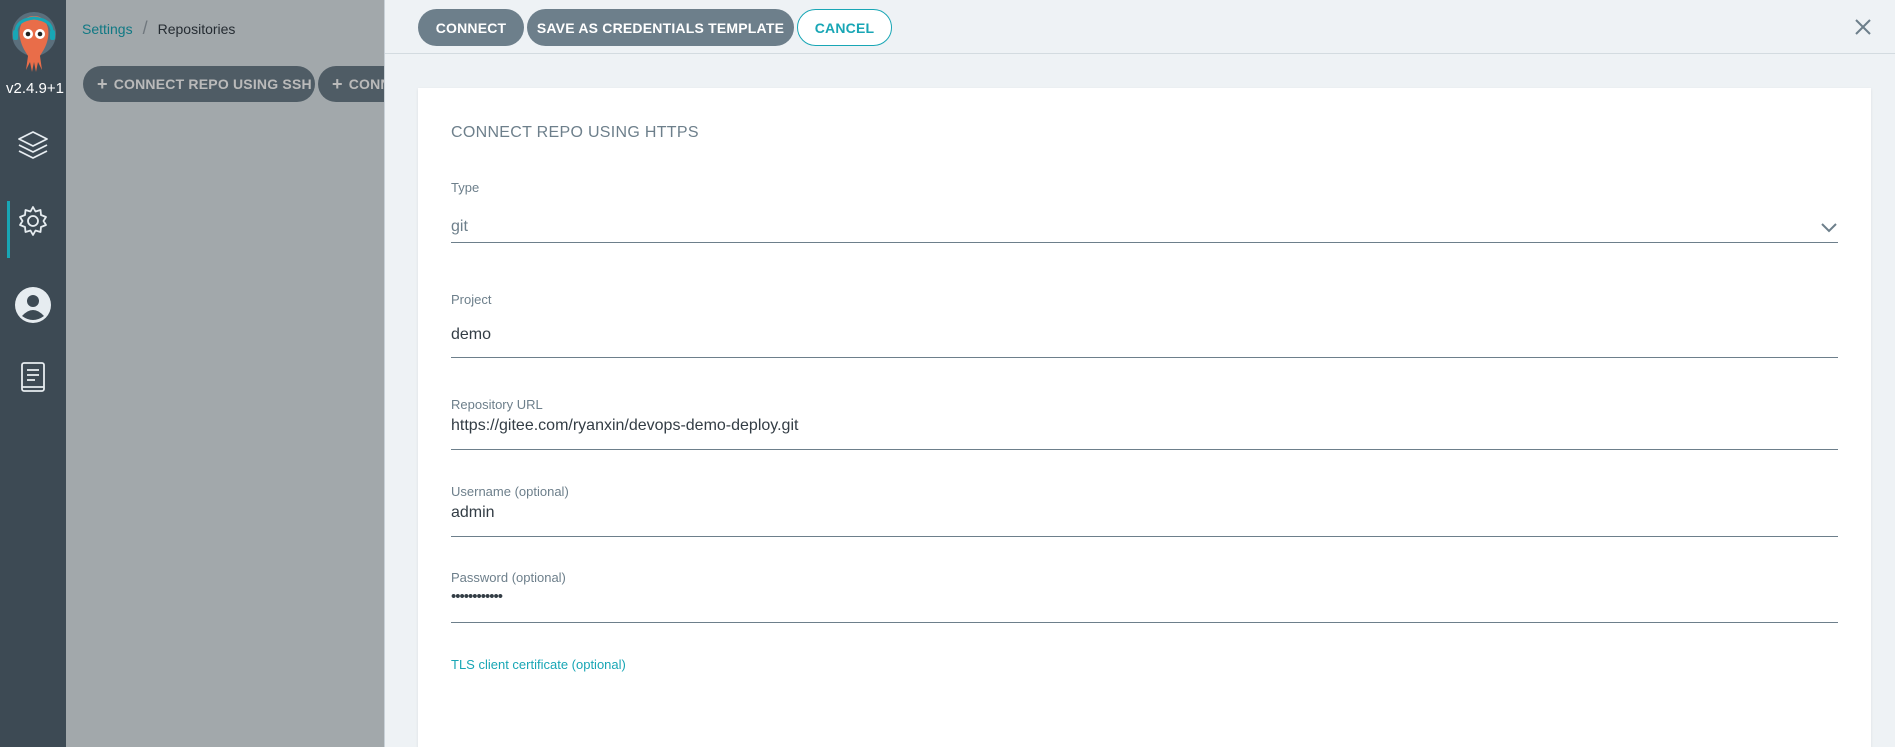  What do you see at coordinates (471, 27) in the screenshot?
I see `connect-button: CONNECT` at bounding box center [471, 27].